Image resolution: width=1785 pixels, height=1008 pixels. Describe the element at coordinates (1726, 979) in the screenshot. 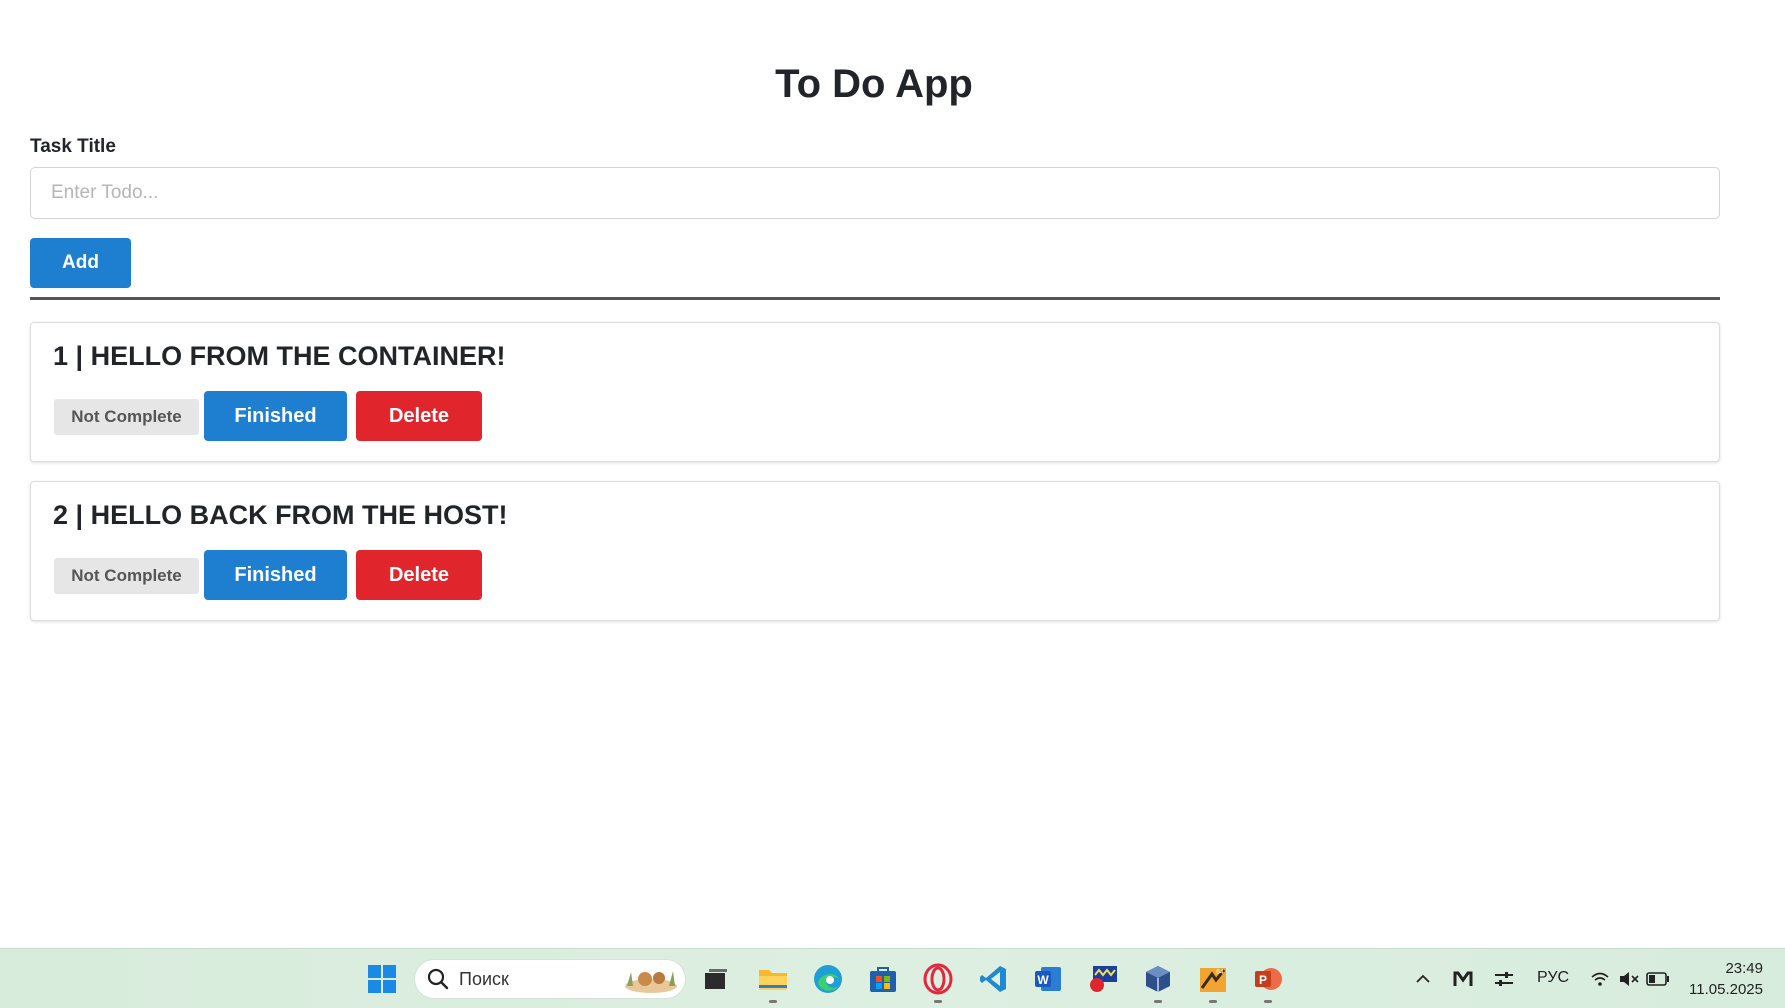

I see `clock: 23:49 11.05.2025` at that location.